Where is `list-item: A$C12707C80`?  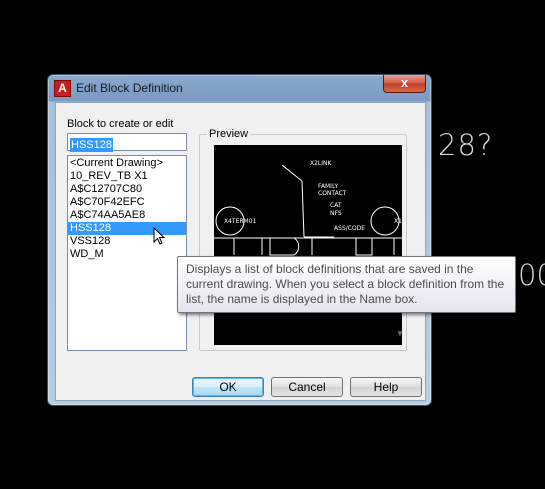
list-item: A$C12707C80 is located at coordinates (127, 189).